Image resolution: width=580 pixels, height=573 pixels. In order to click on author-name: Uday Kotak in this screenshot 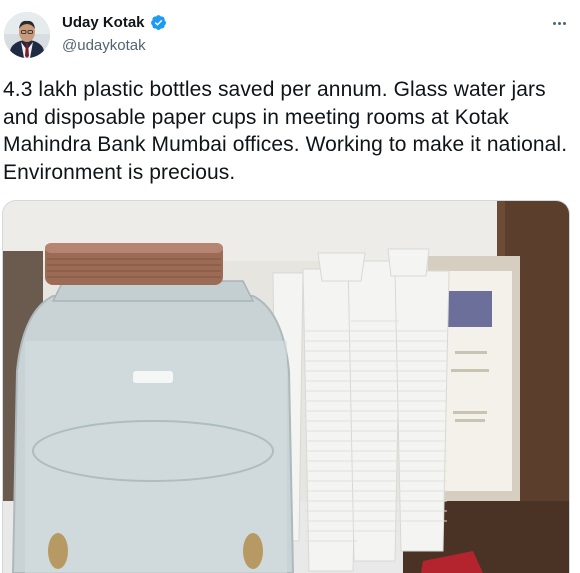, I will do `click(103, 22)`.